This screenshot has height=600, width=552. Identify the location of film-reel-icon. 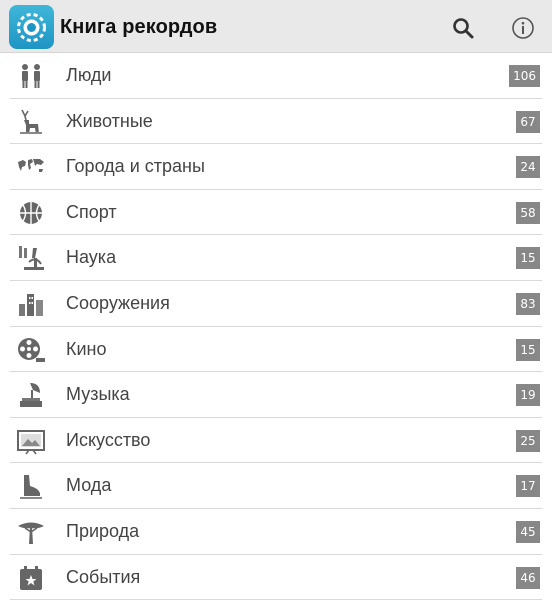
(31, 350).